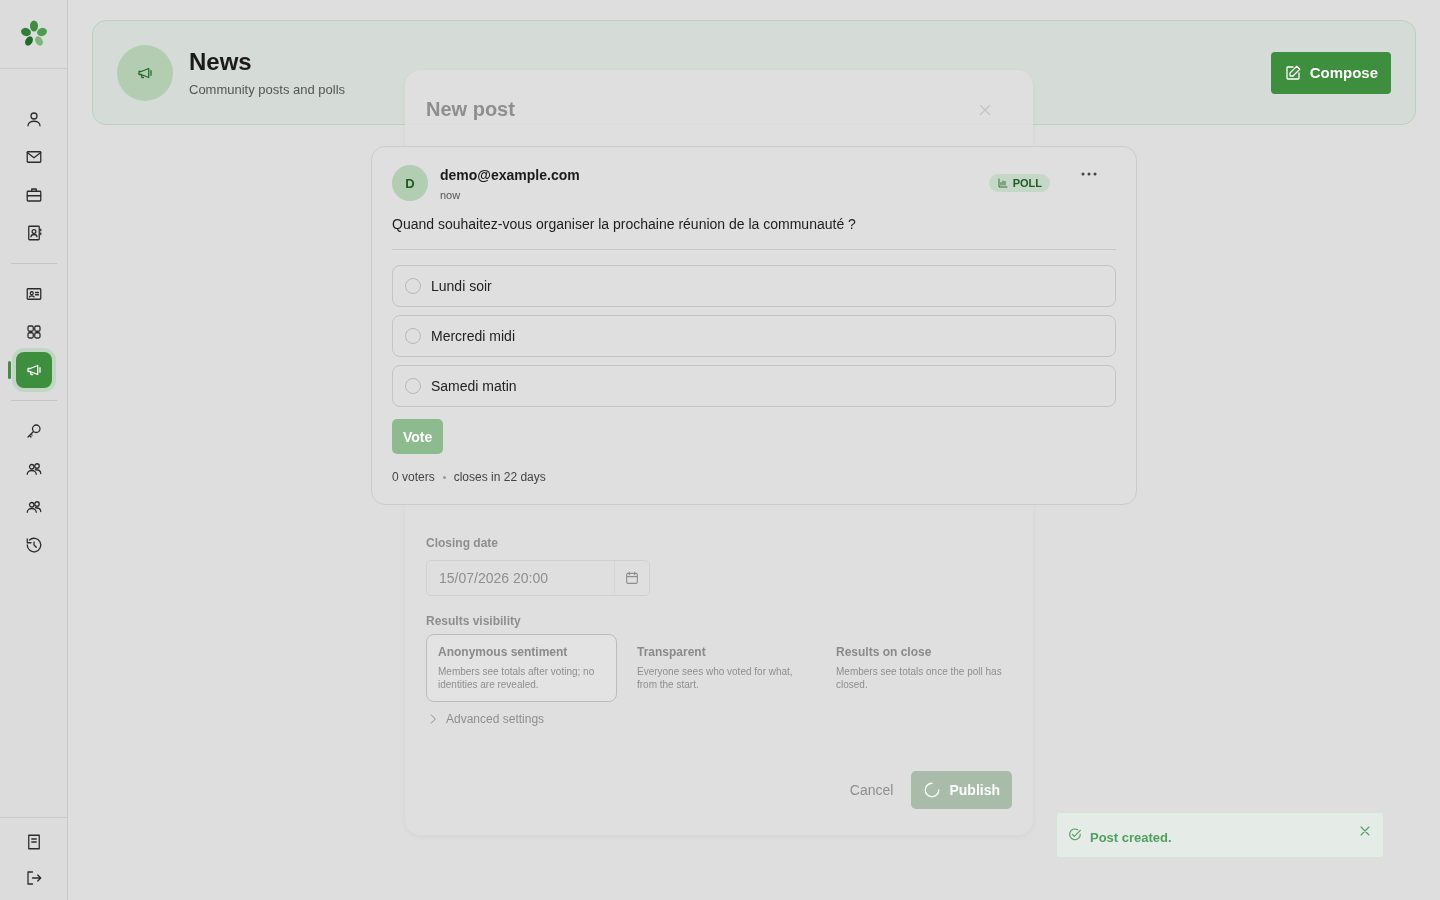 The height and width of the screenshot is (900, 1440). I want to click on closing-time: closes in 22 days, so click(499, 477).